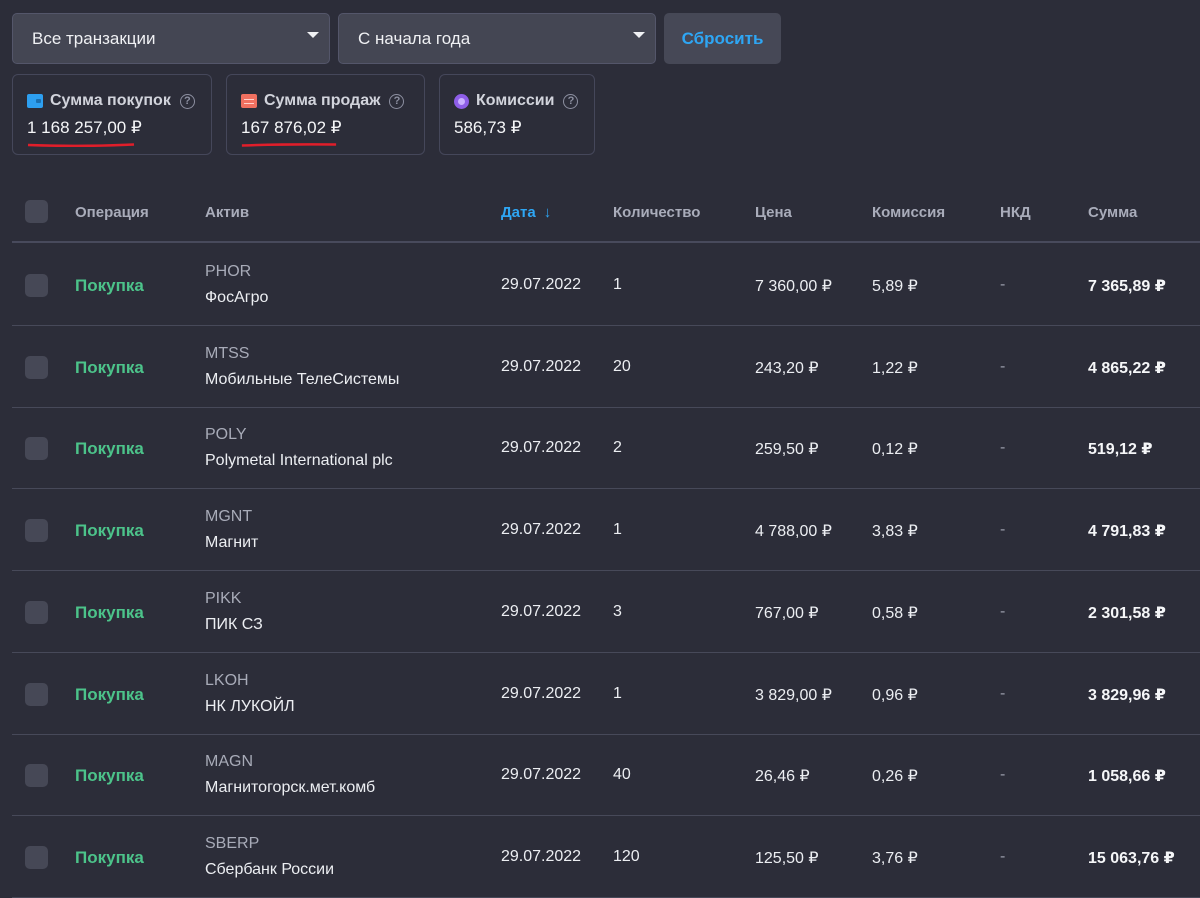 Image resolution: width=1200 pixels, height=898 pixels. I want to click on column-sum: Сумма, so click(1112, 212).